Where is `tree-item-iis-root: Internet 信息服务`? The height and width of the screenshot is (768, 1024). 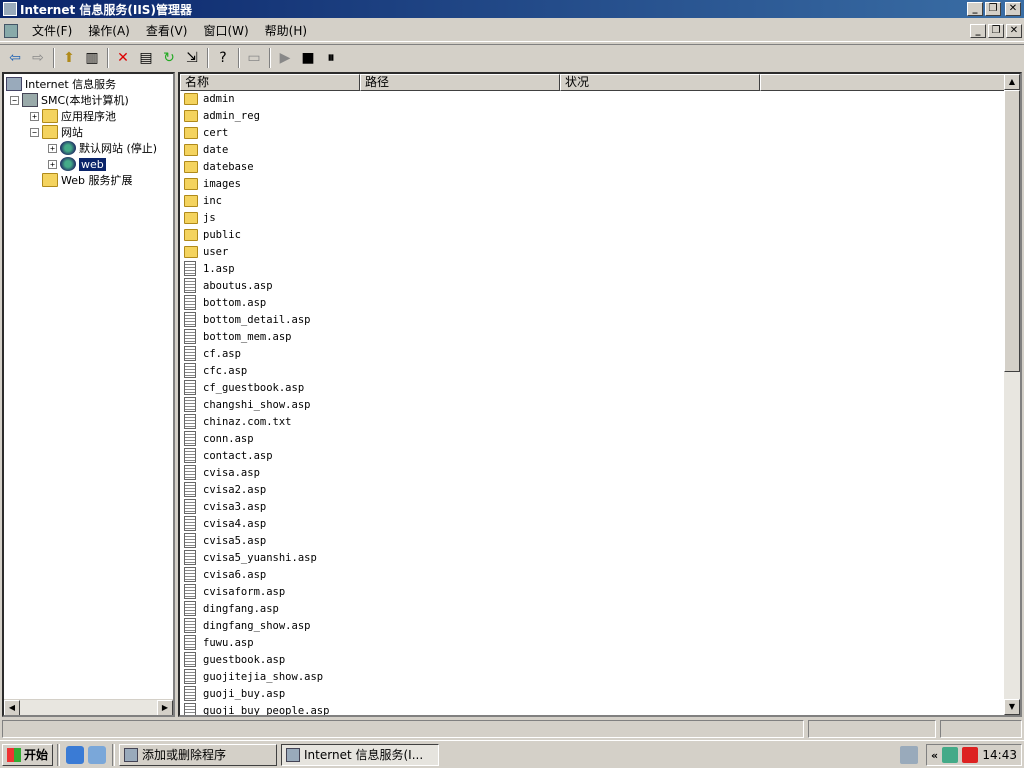 tree-item-iis-root: Internet 信息服务 is located at coordinates (61, 84).